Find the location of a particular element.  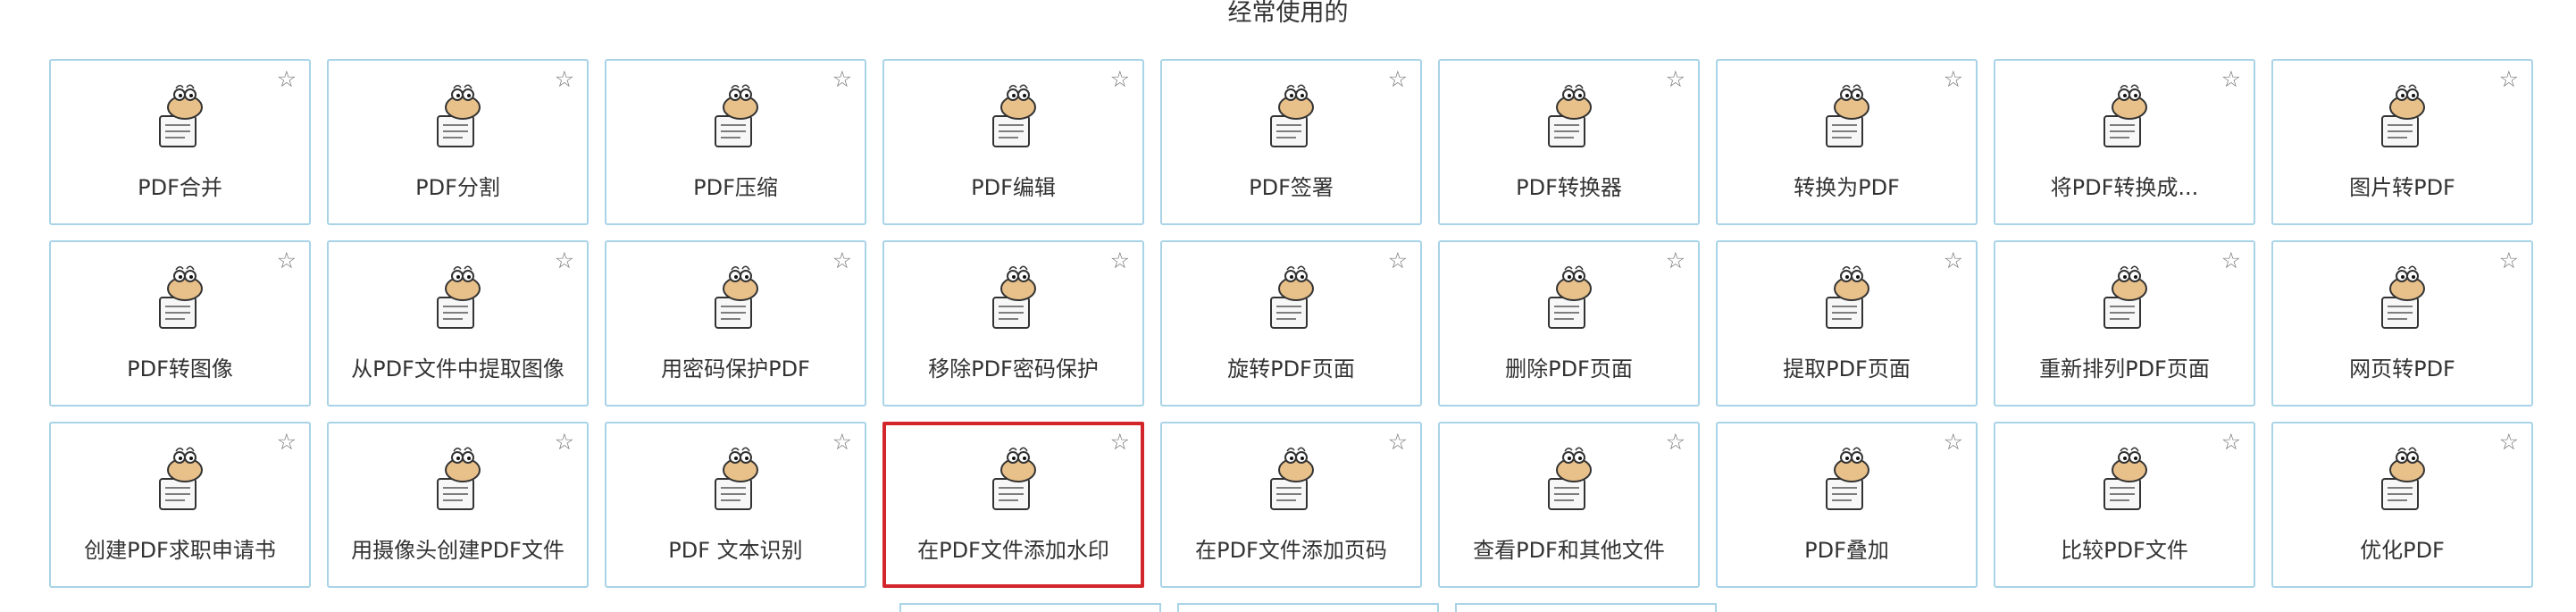

tool-tile-label: 用摄像头创建PDF文件 is located at coordinates (458, 550).